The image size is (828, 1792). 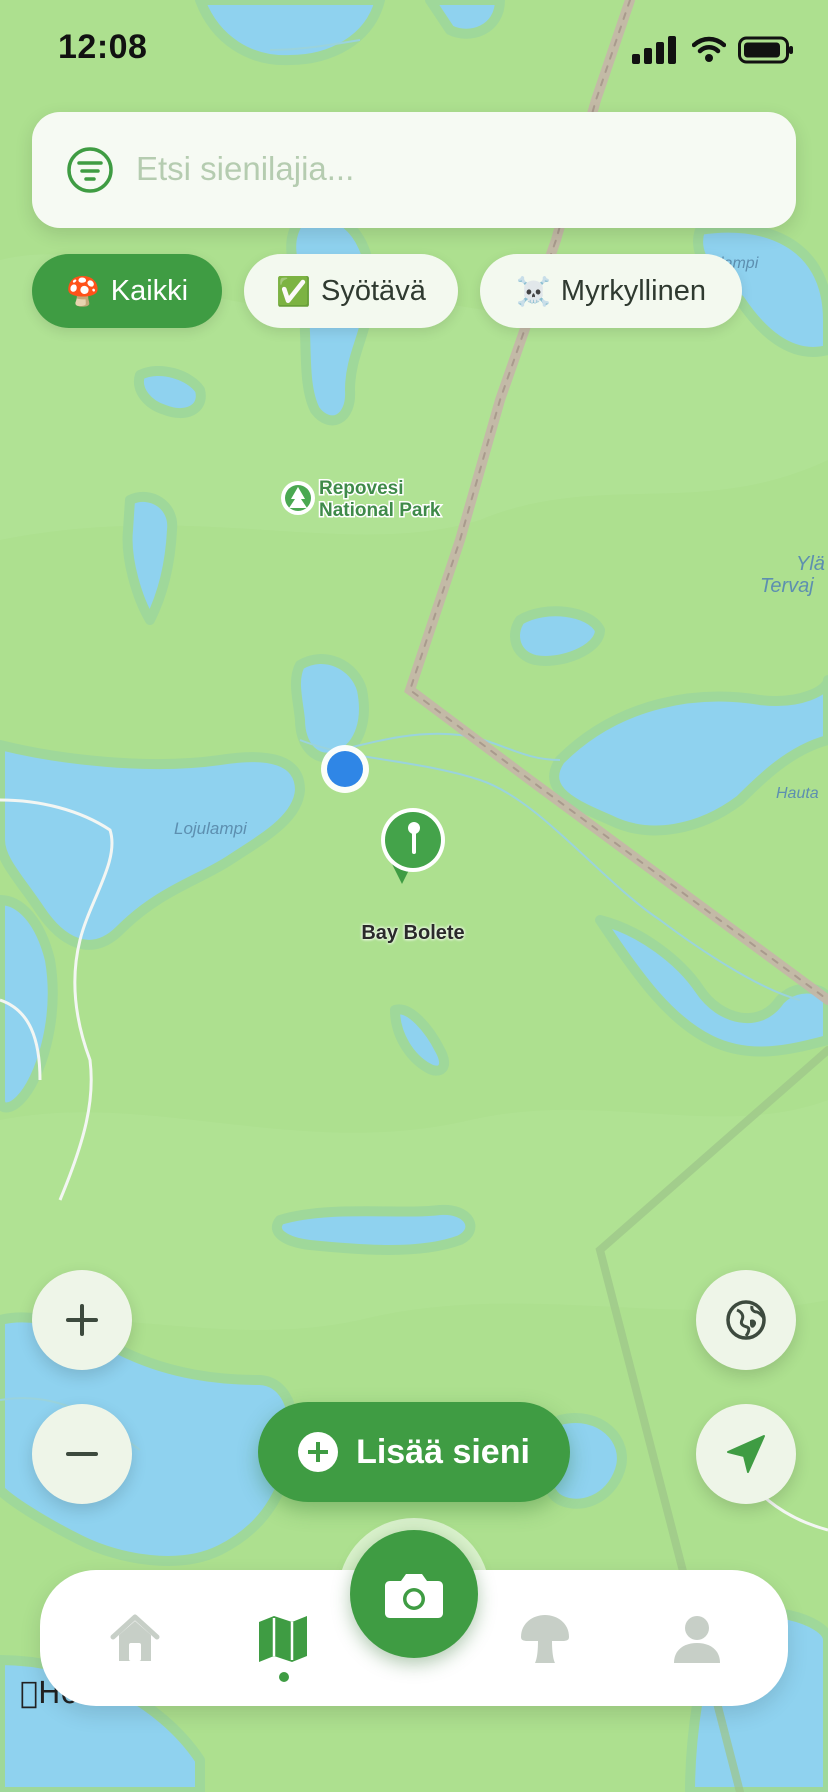 I want to click on mushroom-icon, so click(x=545, y=1639).